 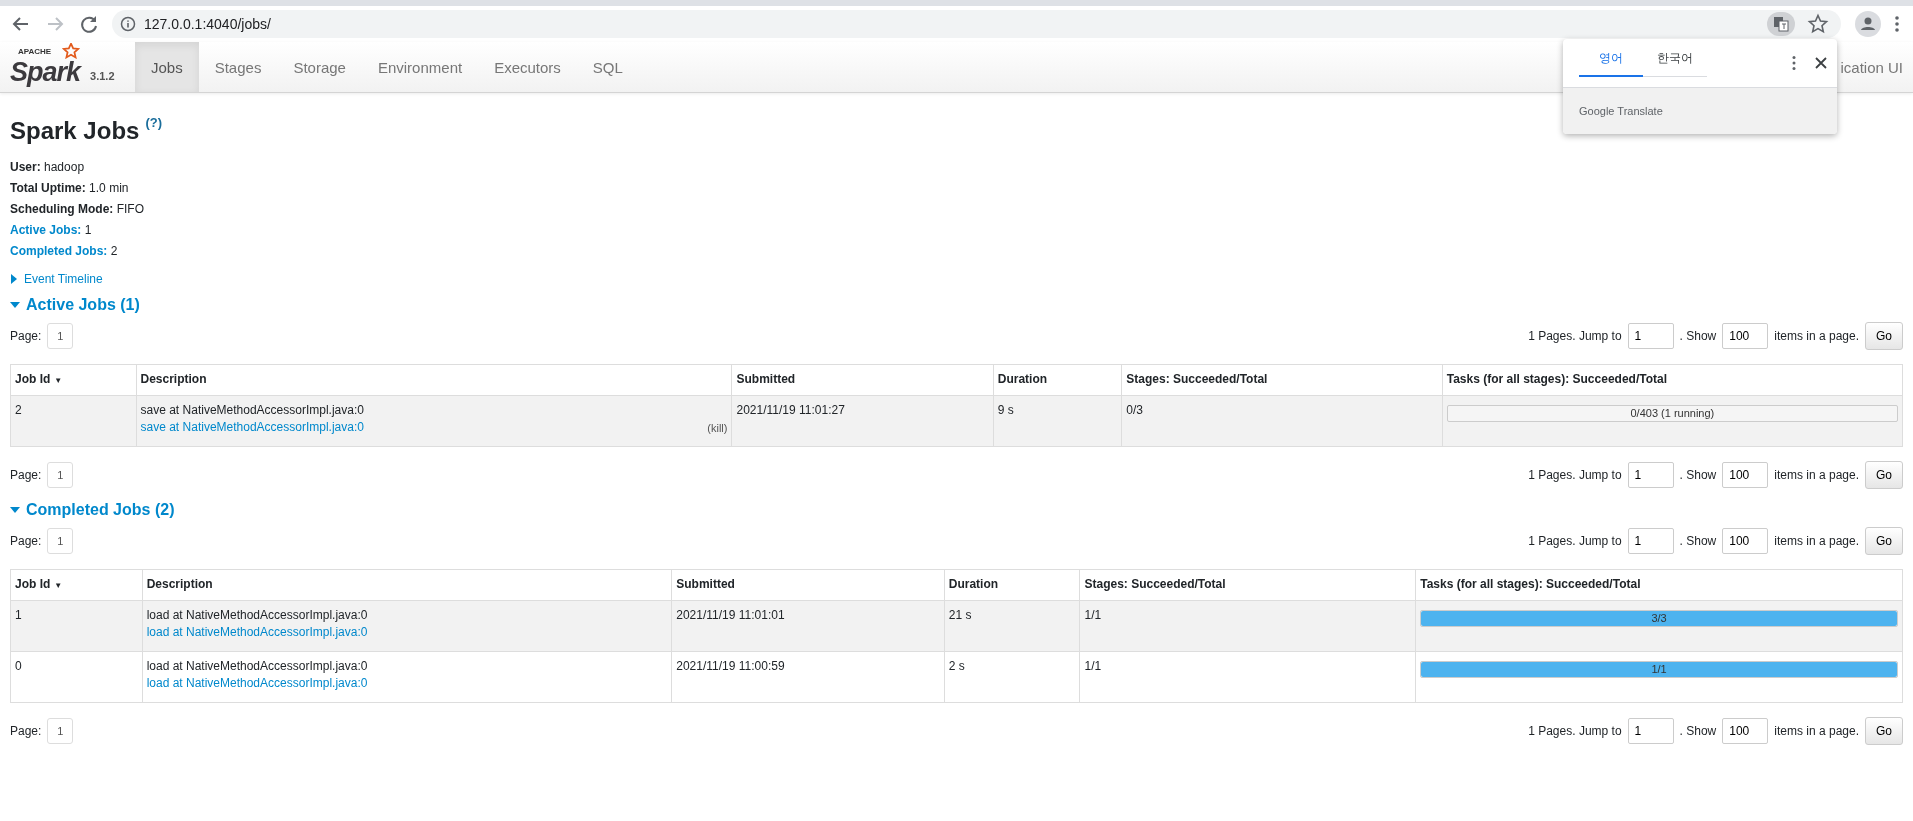 I want to click on url-text: 127.0.0.1:4040/jobs/, so click(x=207, y=24).